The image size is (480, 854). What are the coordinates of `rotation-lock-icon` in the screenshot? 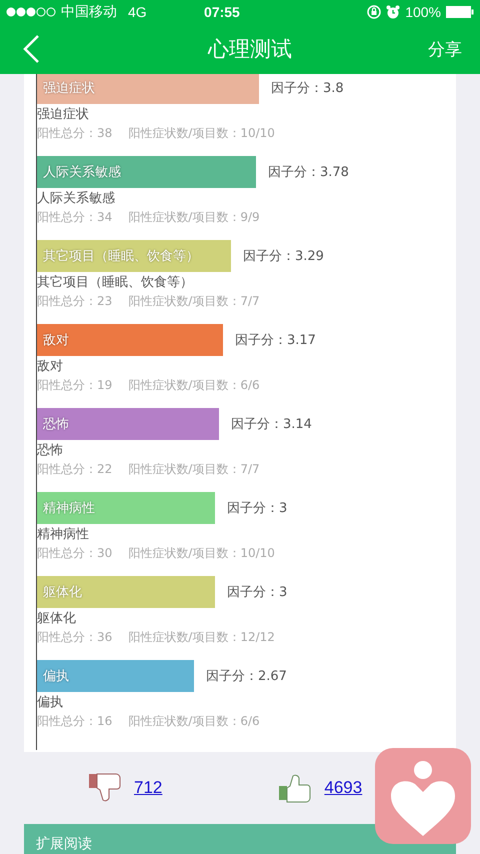 It's located at (374, 12).